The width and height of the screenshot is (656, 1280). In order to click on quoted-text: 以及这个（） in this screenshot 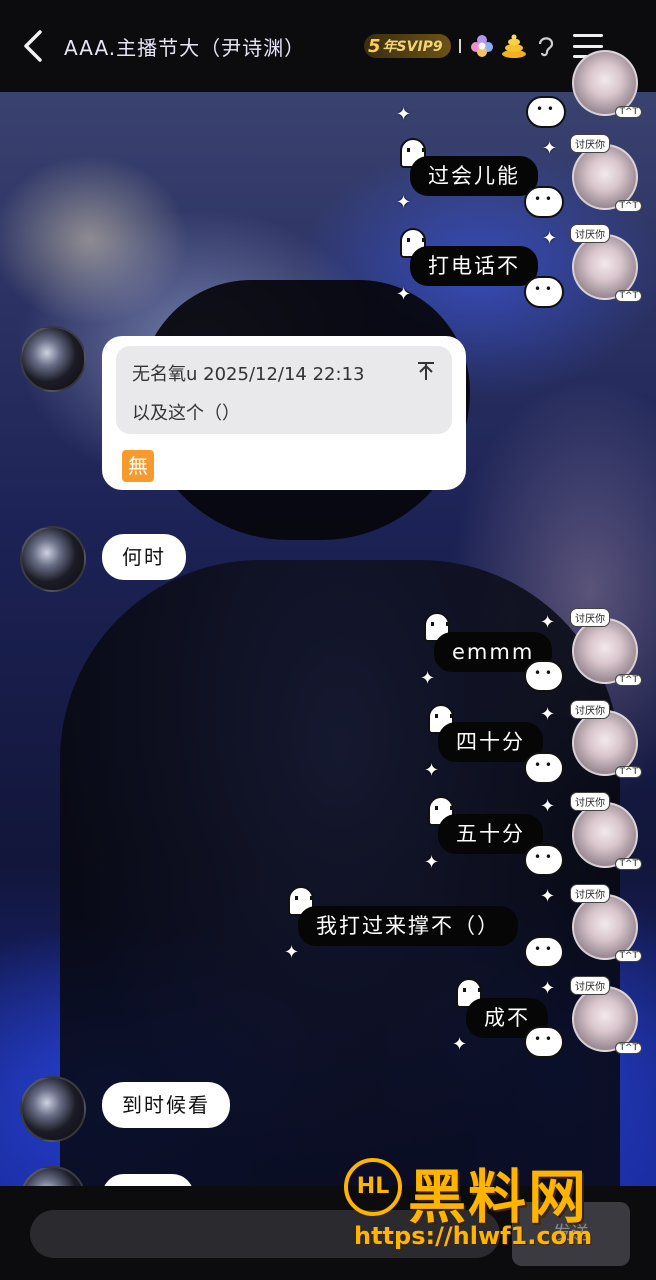, I will do `click(186, 413)`.